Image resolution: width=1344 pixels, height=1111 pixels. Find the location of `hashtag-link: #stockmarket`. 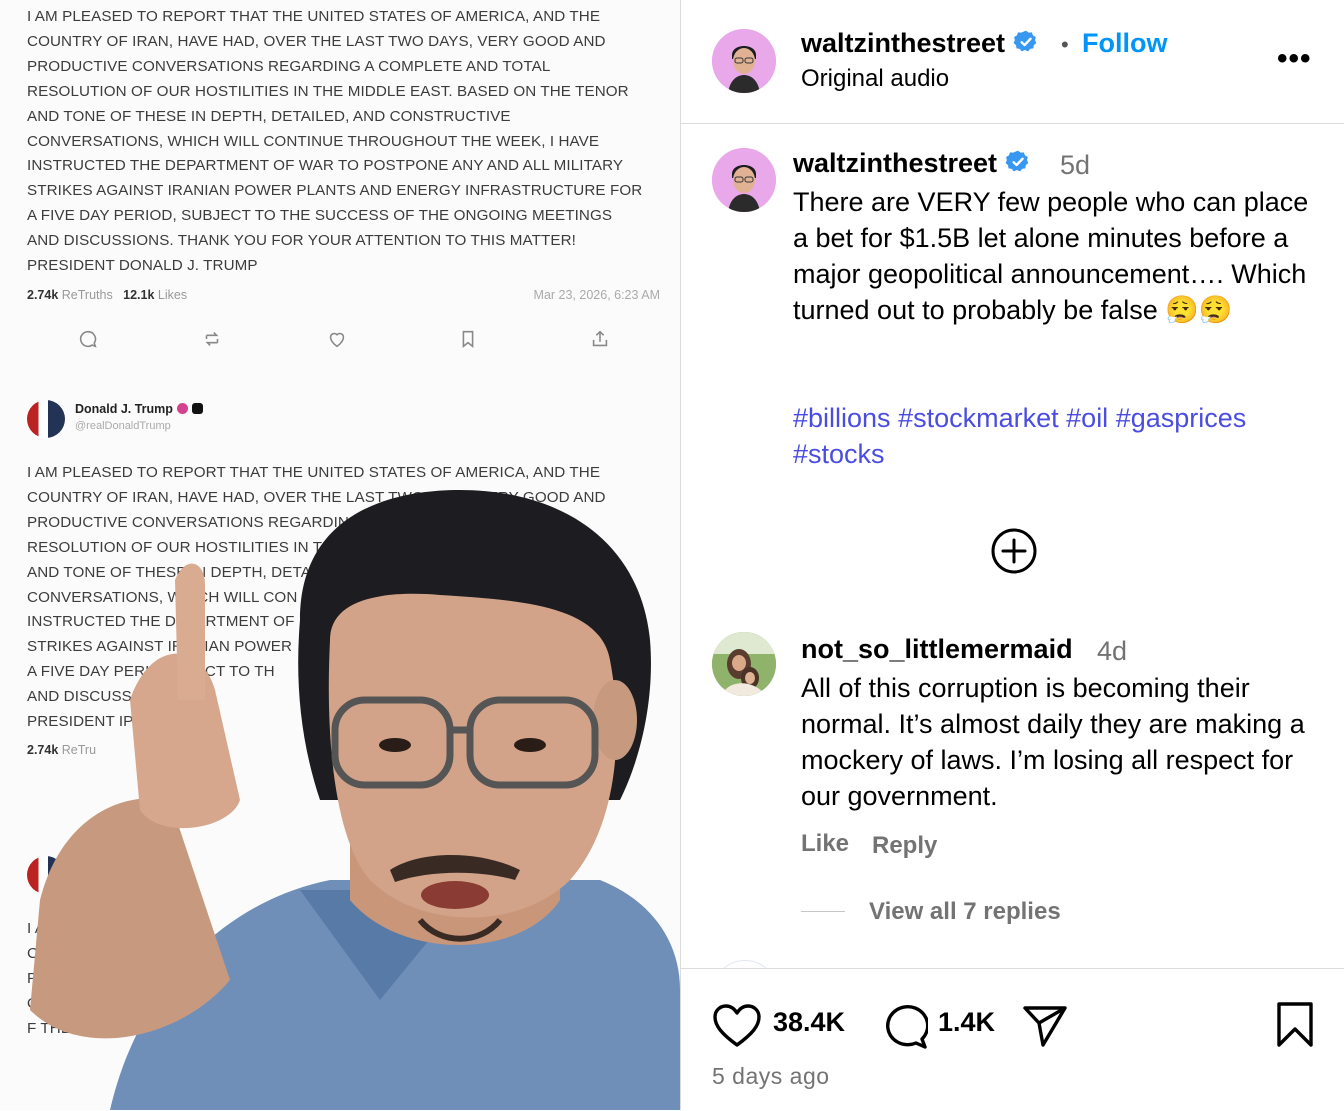

hashtag-link: #stockmarket is located at coordinates (978, 418).